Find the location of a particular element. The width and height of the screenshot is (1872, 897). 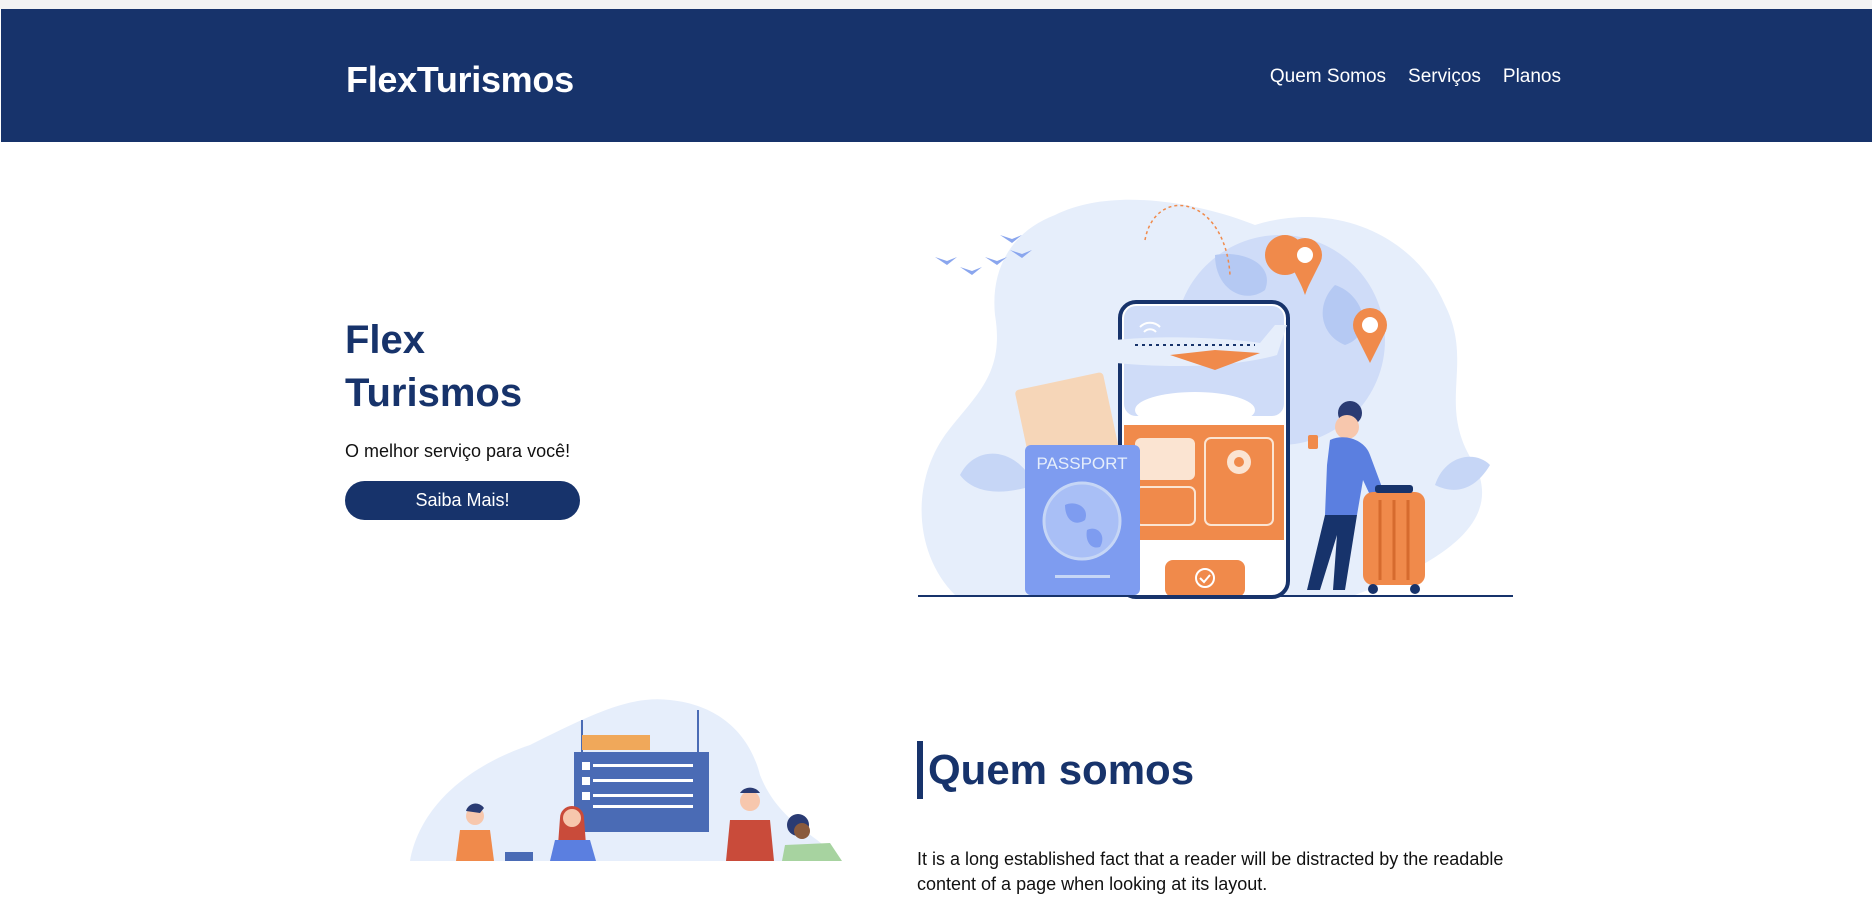

browser-top-strip is located at coordinates (936, 4).